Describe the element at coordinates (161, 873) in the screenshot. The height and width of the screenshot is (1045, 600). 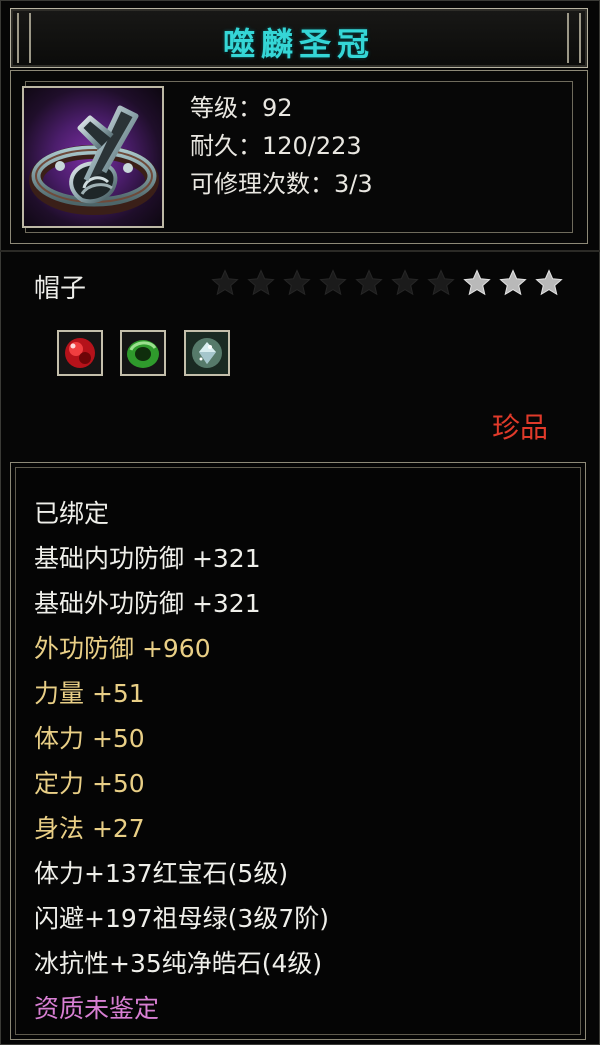
I see `attribute-line: 体力+137红宝石(5级)` at that location.